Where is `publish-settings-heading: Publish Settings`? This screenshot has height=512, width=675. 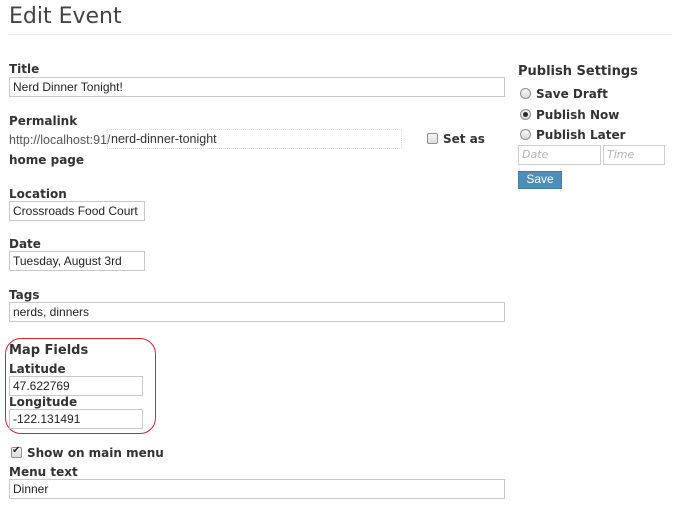 publish-settings-heading: Publish Settings is located at coordinates (578, 71).